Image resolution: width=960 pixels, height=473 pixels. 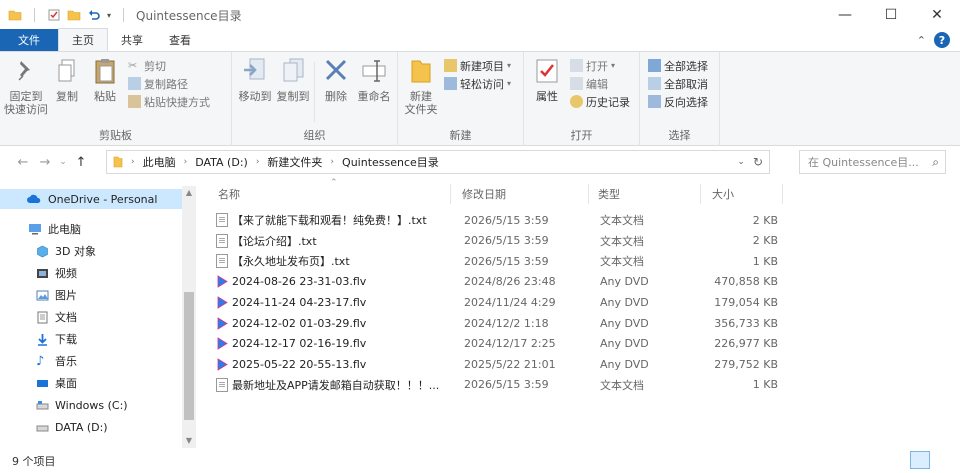 I want to click on open-button: 打开 ▾, so click(x=600, y=65).